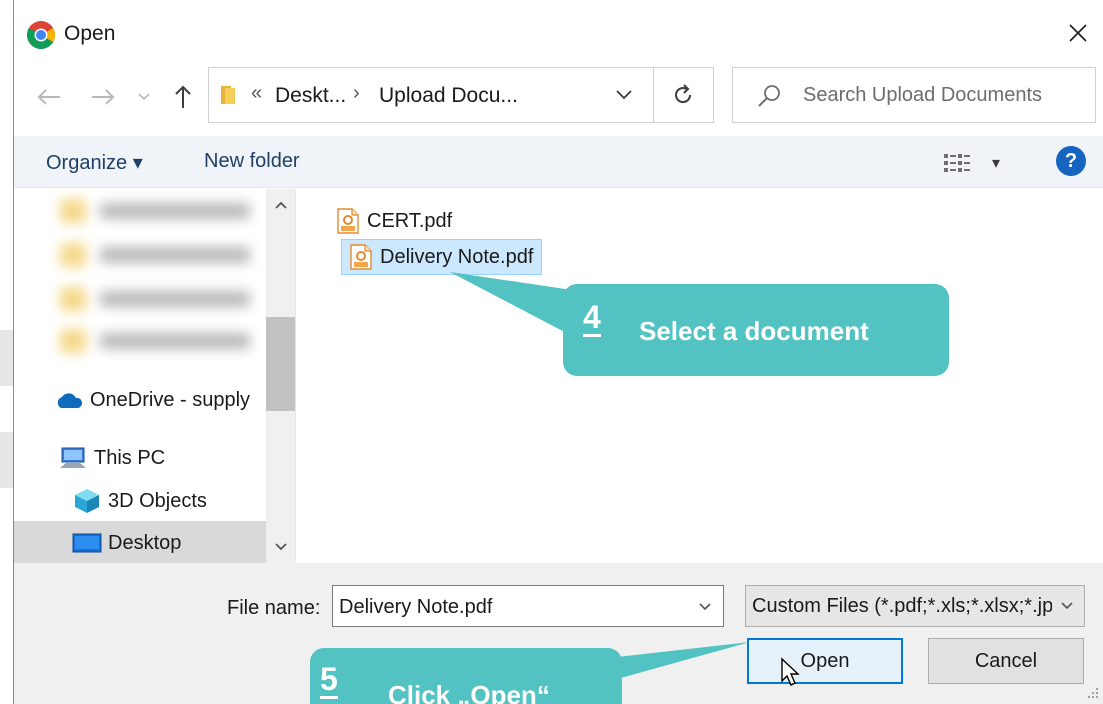  I want to click on up-button, so click(183, 97).